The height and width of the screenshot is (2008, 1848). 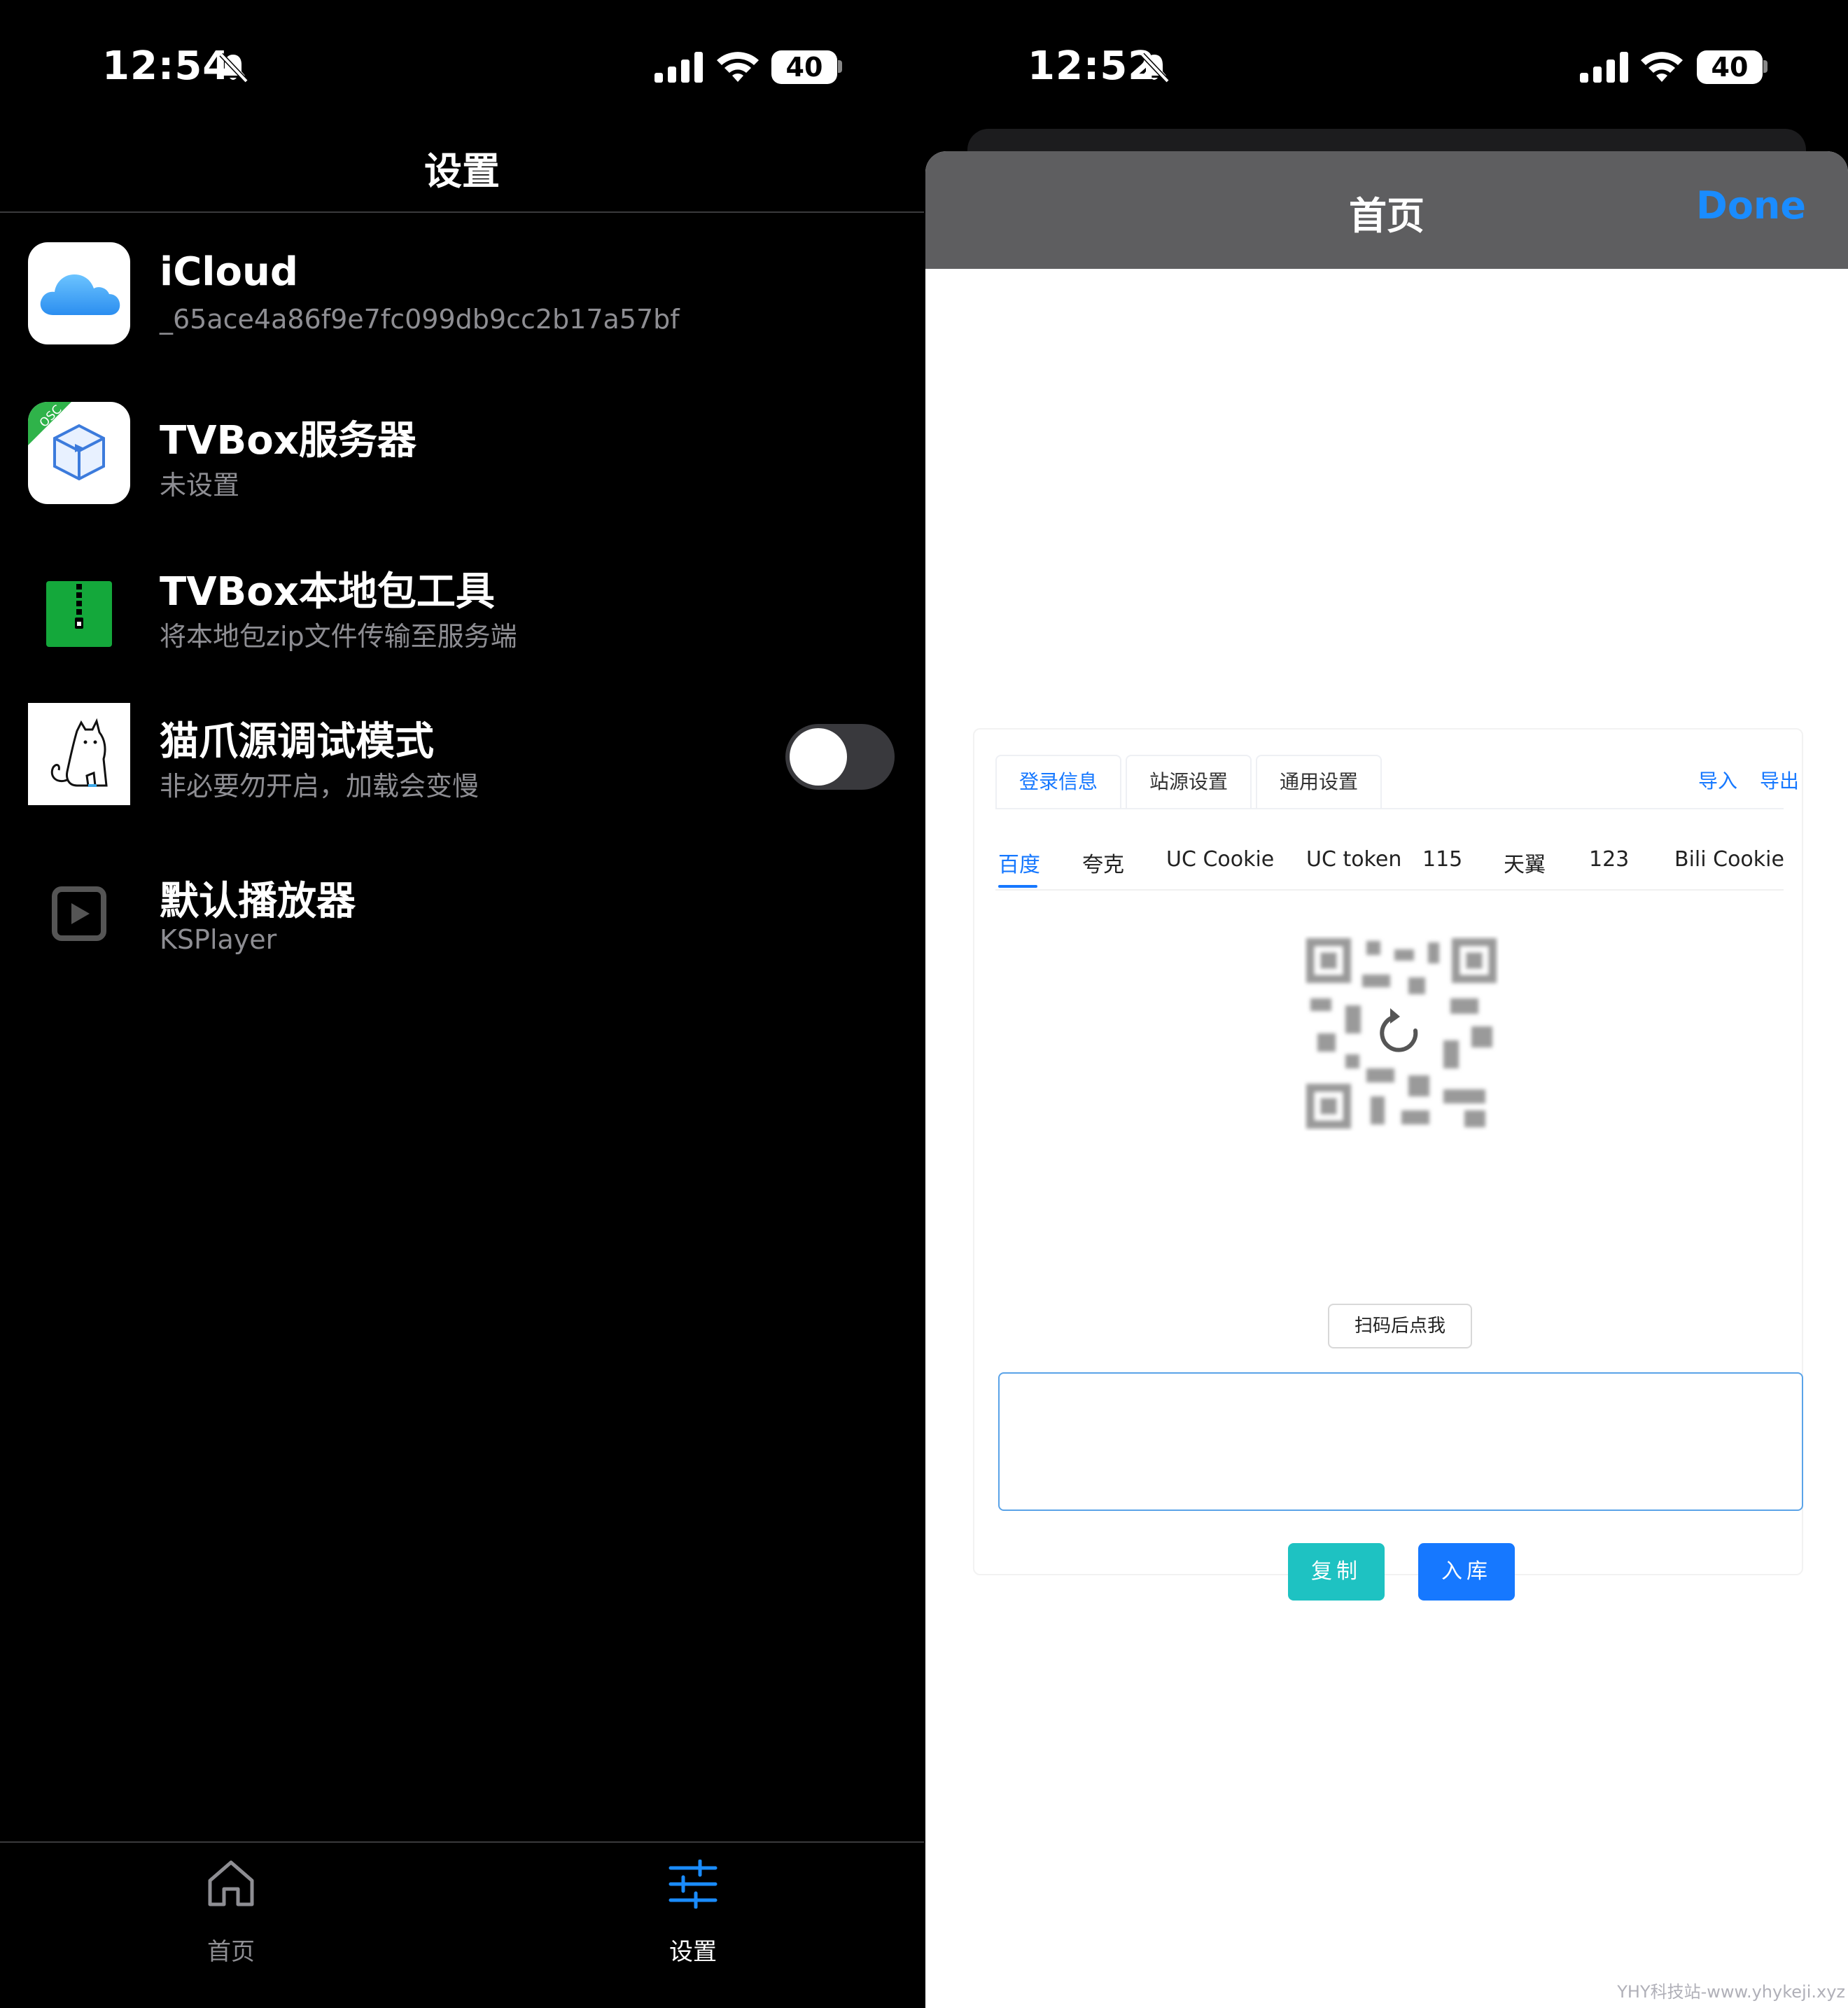 What do you see at coordinates (693, 1952) in the screenshot?
I see `tab-settings-label: 设置` at bounding box center [693, 1952].